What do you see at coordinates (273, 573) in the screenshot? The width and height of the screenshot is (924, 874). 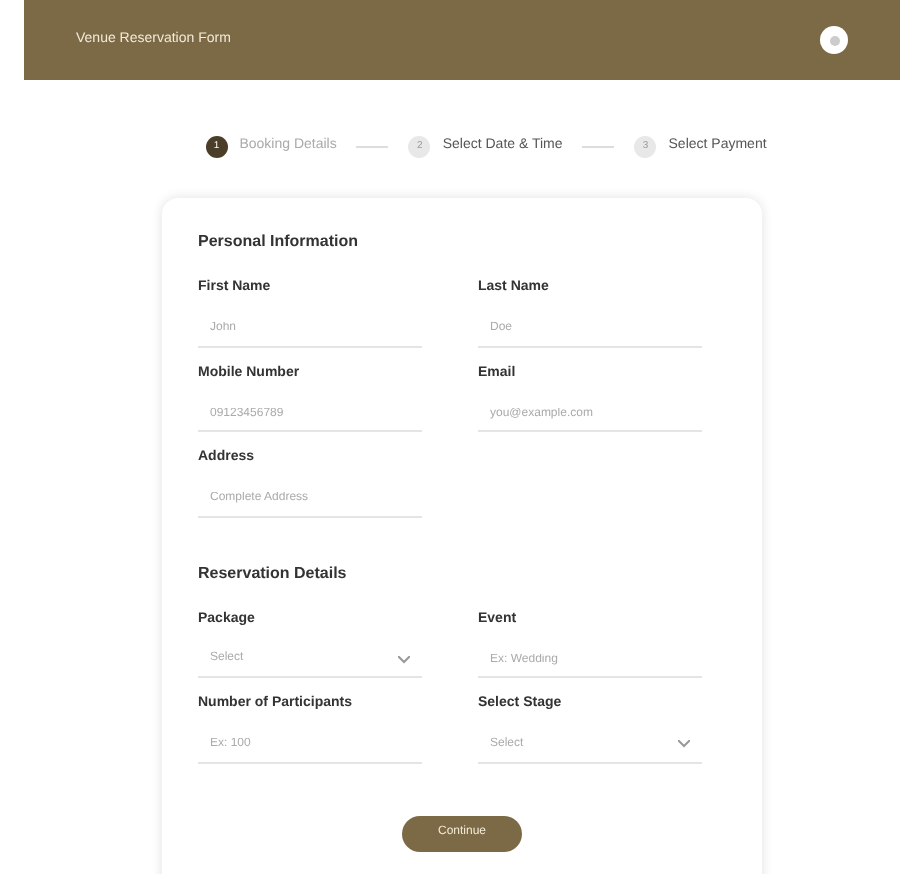 I see `section-title: Reservation Details` at bounding box center [273, 573].